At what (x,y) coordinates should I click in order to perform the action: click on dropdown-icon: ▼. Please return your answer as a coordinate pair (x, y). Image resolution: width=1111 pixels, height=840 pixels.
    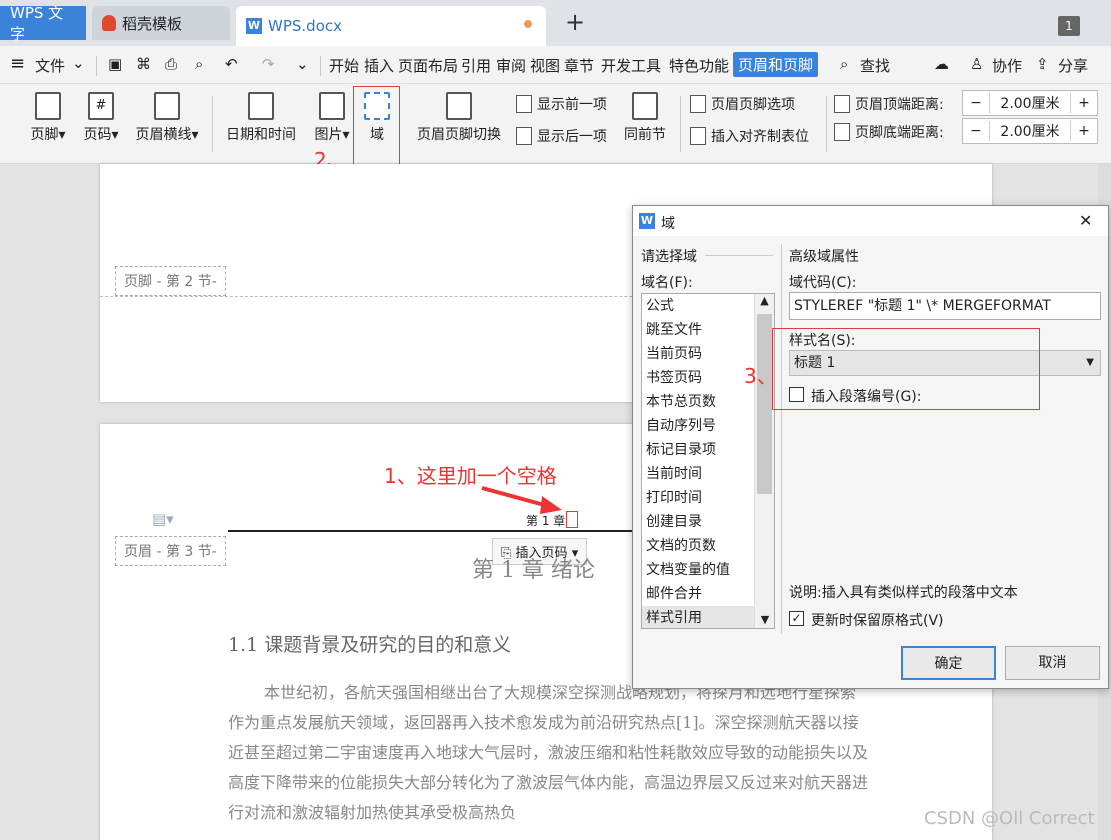
    Looking at the image, I should click on (1090, 362).